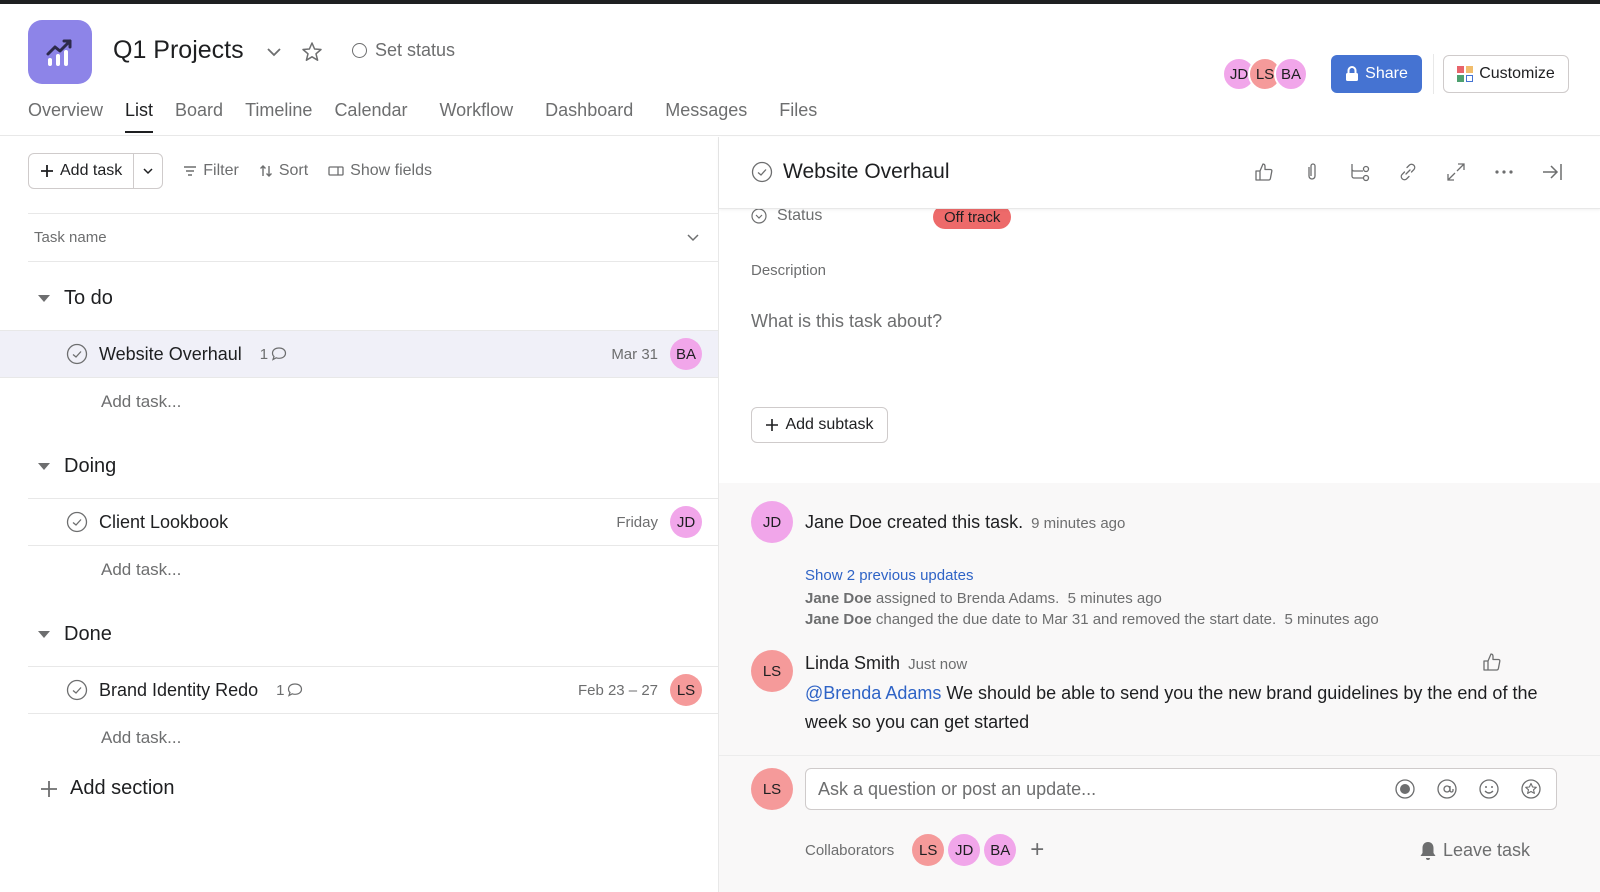  Describe the element at coordinates (686, 522) in the screenshot. I see `assignee-avatar: JD` at that location.